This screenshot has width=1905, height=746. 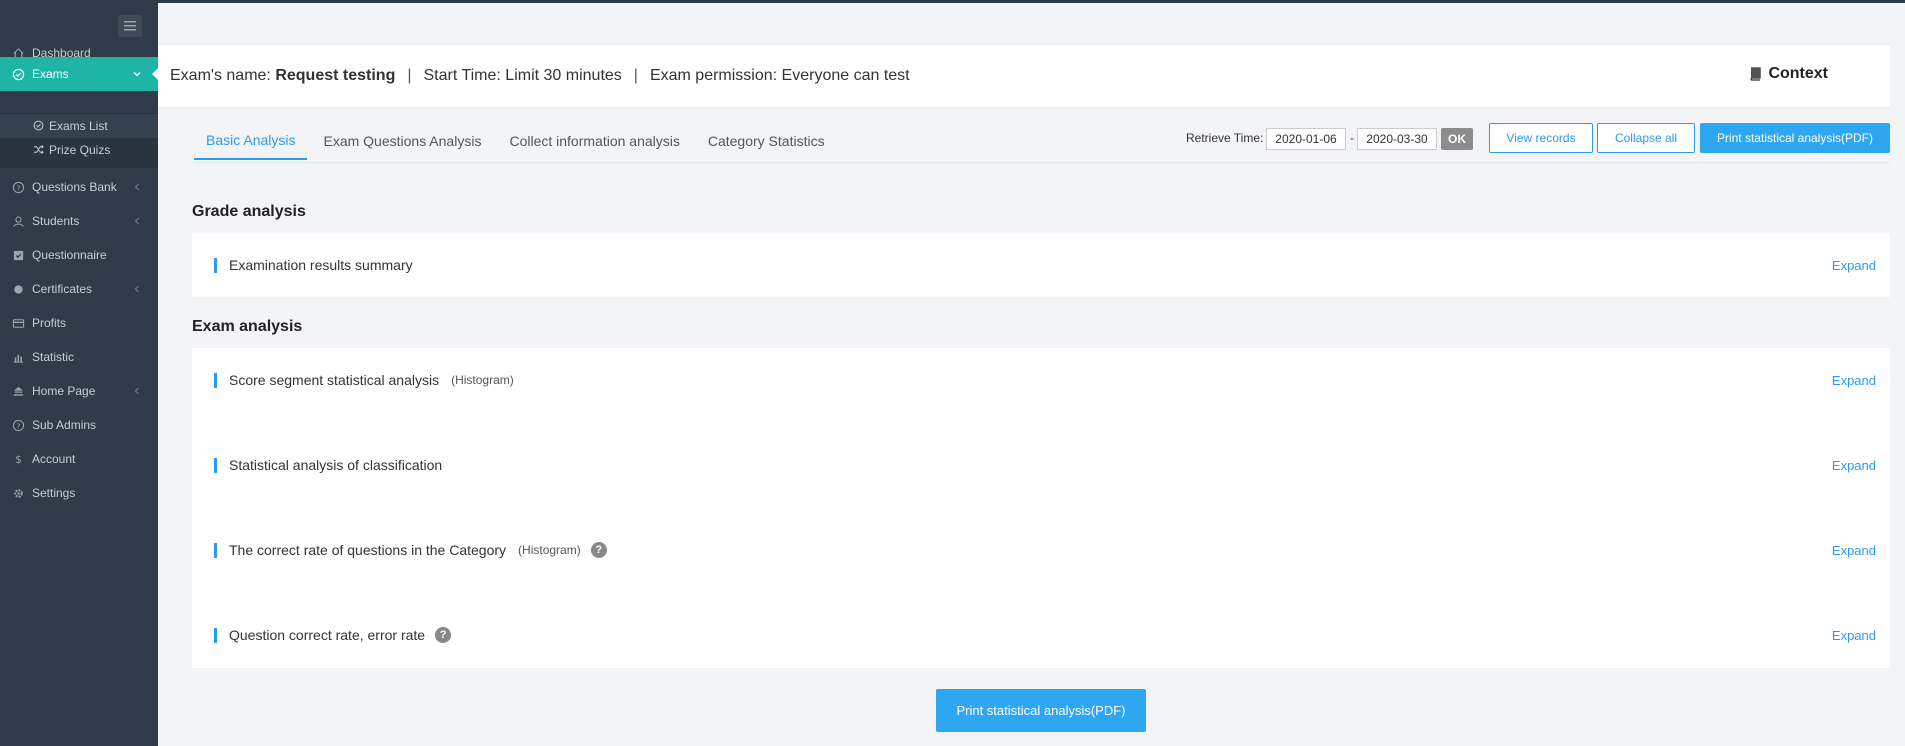 I want to click on sidebar-item-account: $ Account, so click(x=79, y=459).